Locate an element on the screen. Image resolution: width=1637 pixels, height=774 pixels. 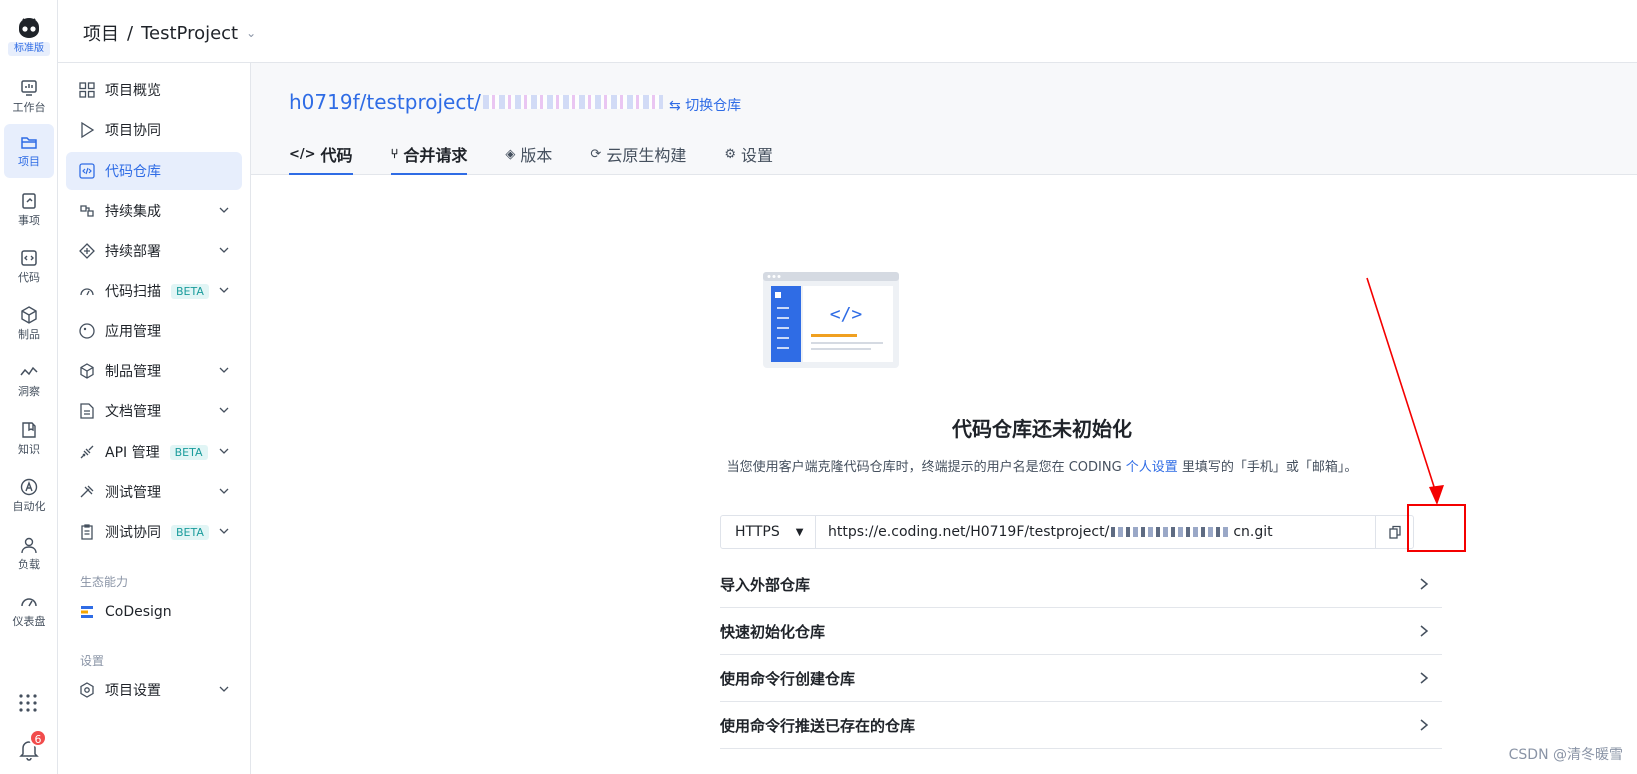
section-cli-create: 使用命令行创建仓库 is located at coordinates (1081, 678).